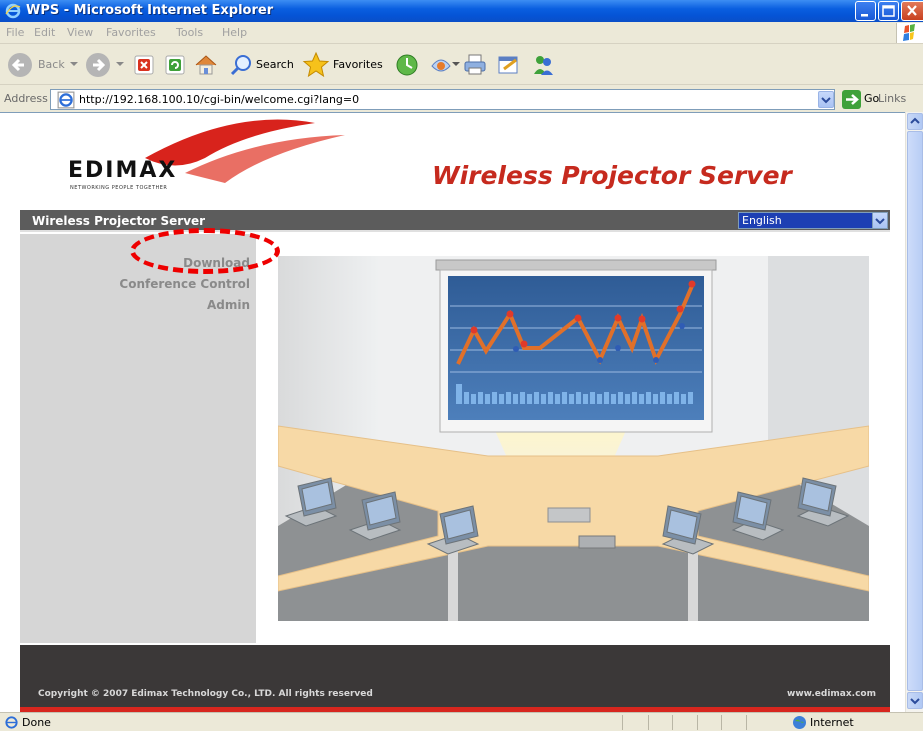 This screenshot has height=731, width=923. I want to click on language-select: English, so click(813, 220).